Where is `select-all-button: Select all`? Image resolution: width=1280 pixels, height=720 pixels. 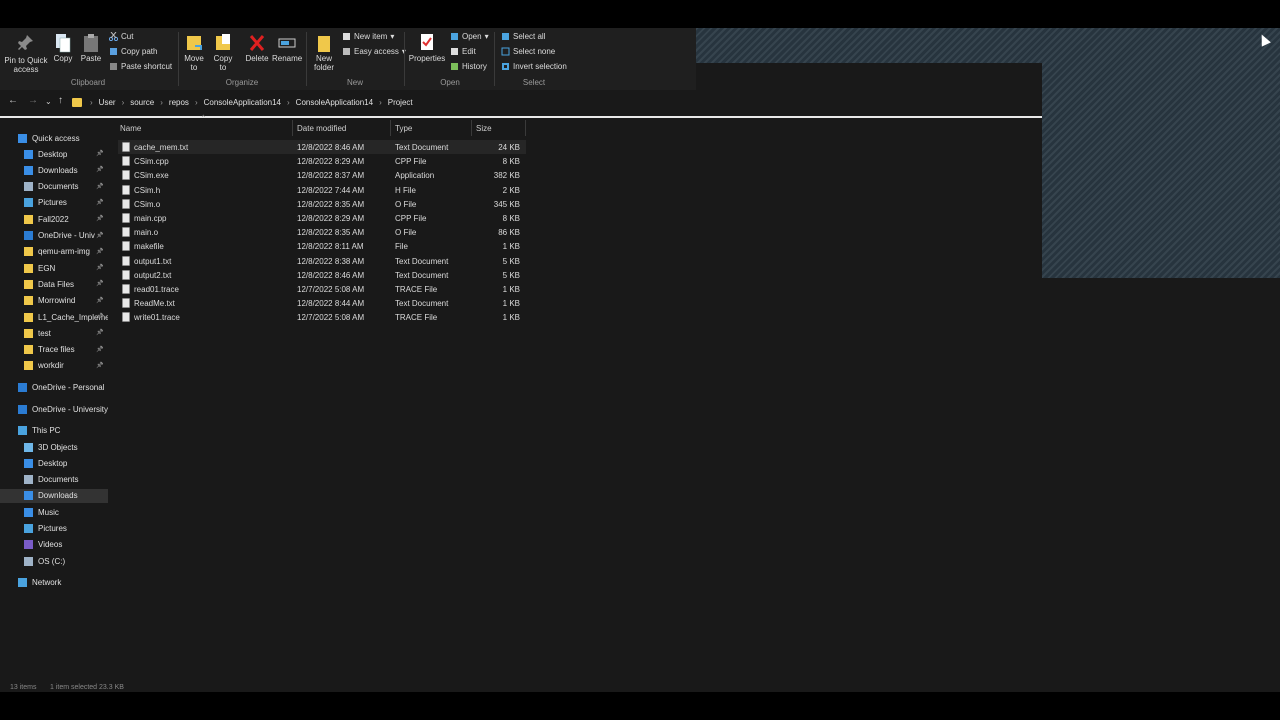 select-all-button: Select all is located at coordinates (523, 36).